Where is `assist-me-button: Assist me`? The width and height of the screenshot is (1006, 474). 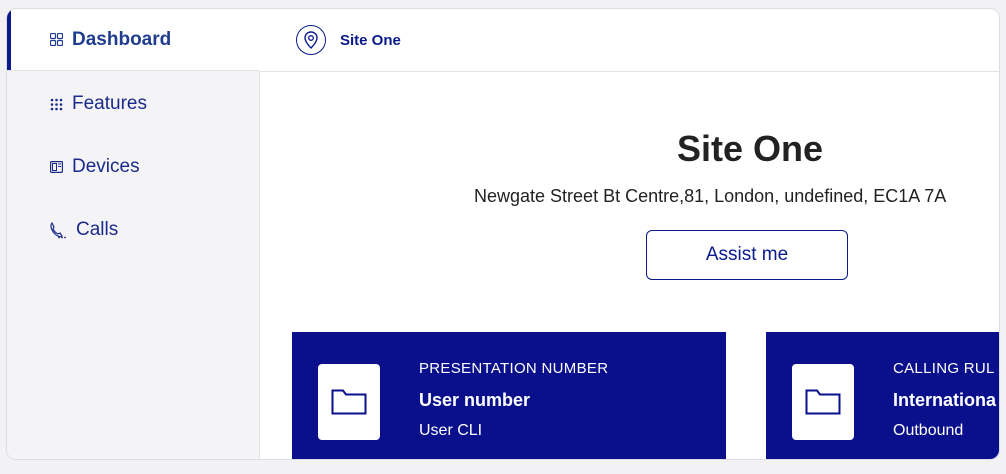
assist-me-button: Assist me is located at coordinates (747, 255).